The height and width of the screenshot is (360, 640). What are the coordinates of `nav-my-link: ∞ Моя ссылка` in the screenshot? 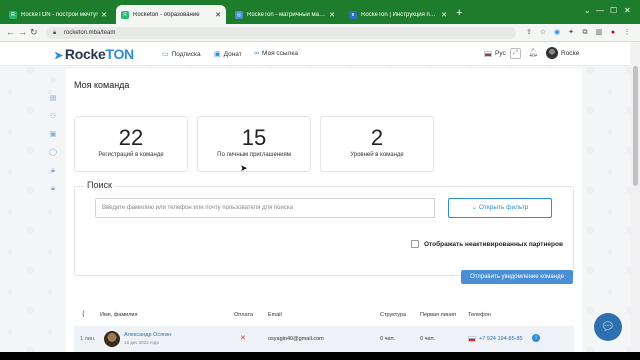 It's located at (276, 53).